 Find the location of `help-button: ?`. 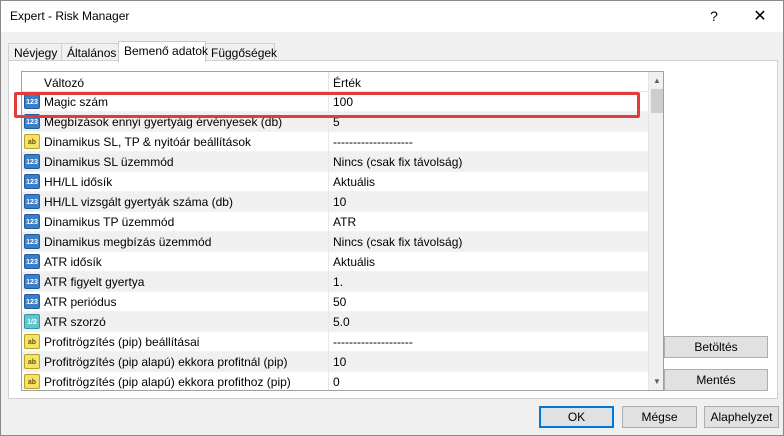

help-button: ? is located at coordinates (714, 16).